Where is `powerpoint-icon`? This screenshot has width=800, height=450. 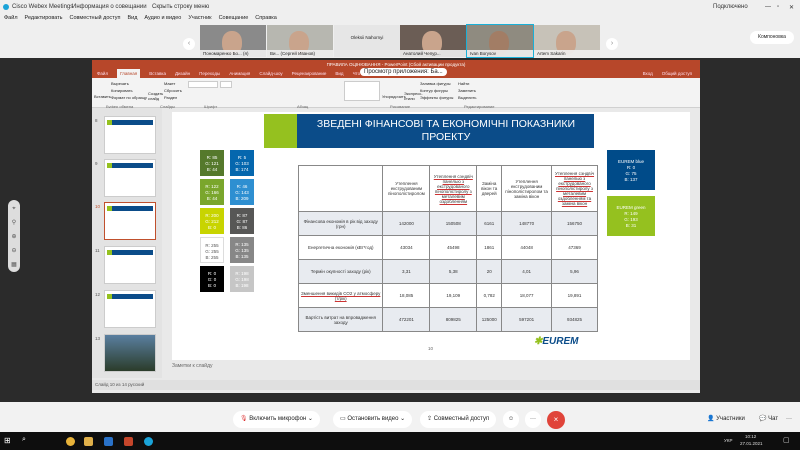 powerpoint-icon is located at coordinates (128, 441).